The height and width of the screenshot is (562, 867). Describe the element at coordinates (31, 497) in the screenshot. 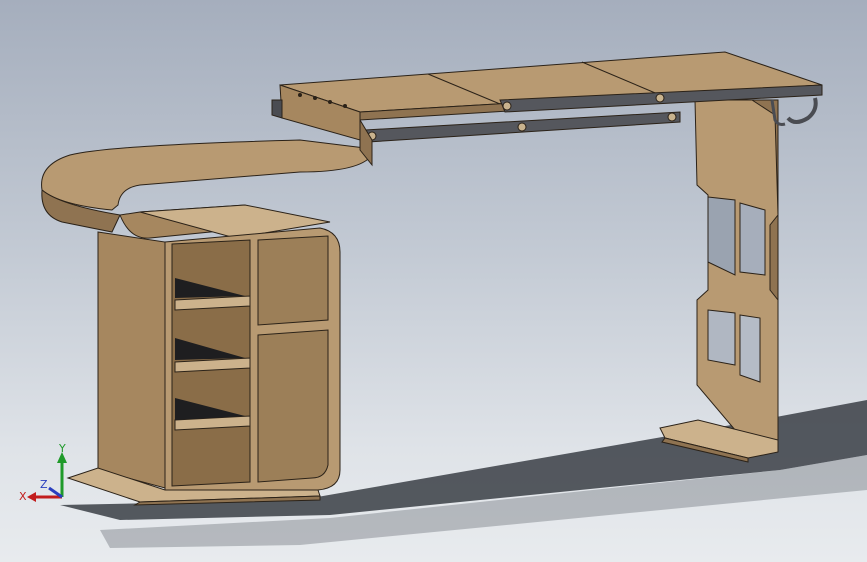

I see `x-axis-arrow` at that location.